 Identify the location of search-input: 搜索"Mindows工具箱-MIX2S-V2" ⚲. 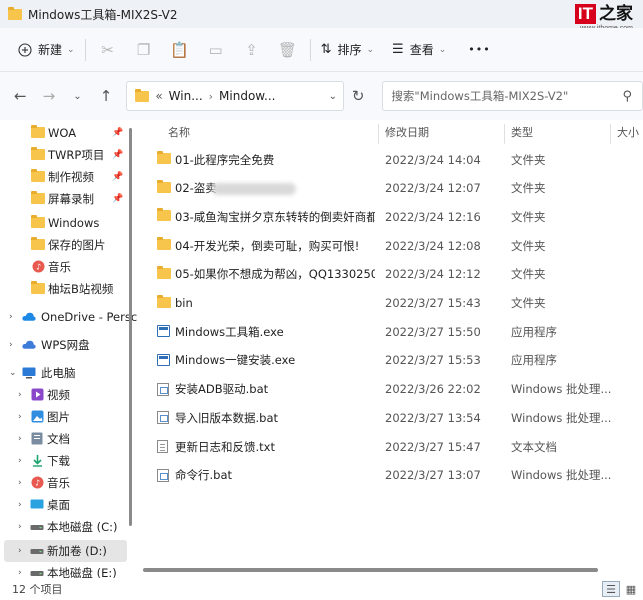
(512, 96).